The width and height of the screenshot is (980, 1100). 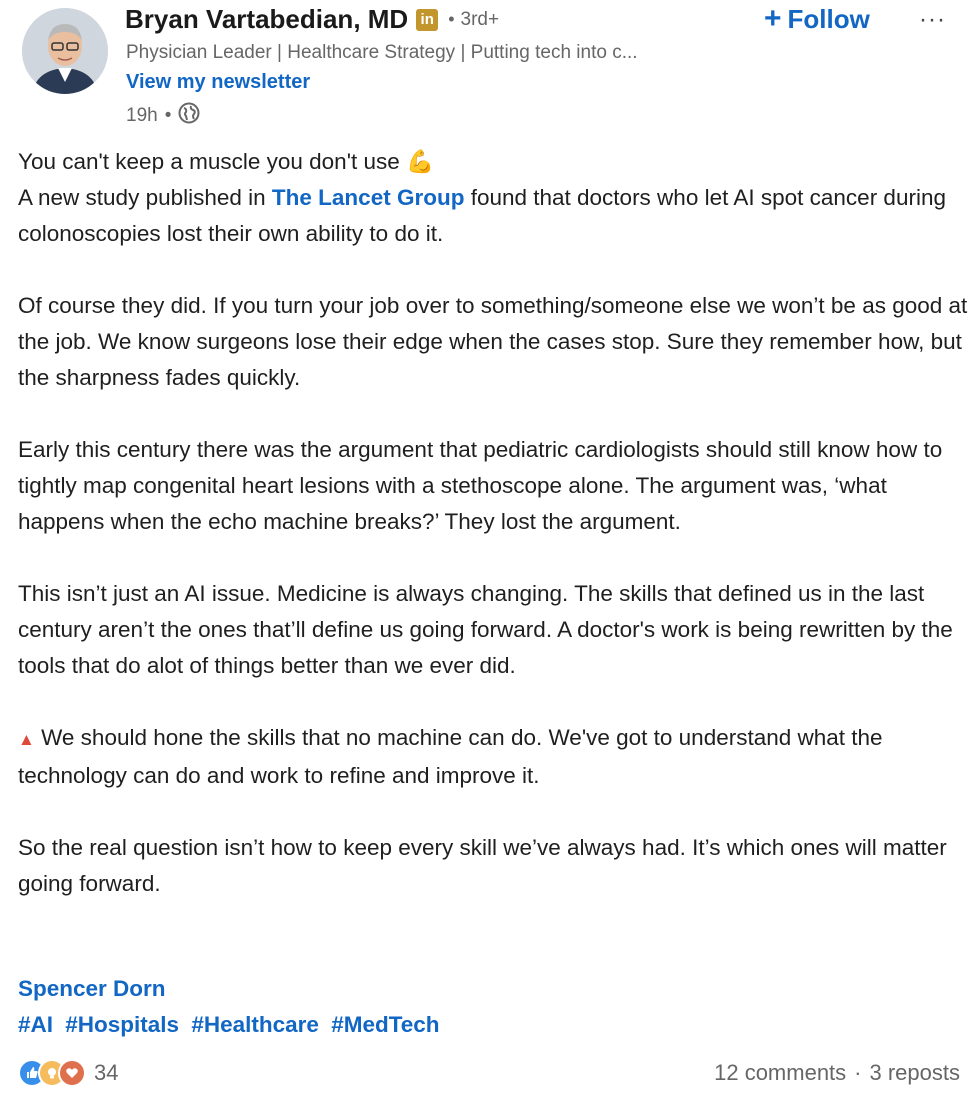 What do you see at coordinates (163, 116) in the screenshot?
I see `post-meta: 19h •` at bounding box center [163, 116].